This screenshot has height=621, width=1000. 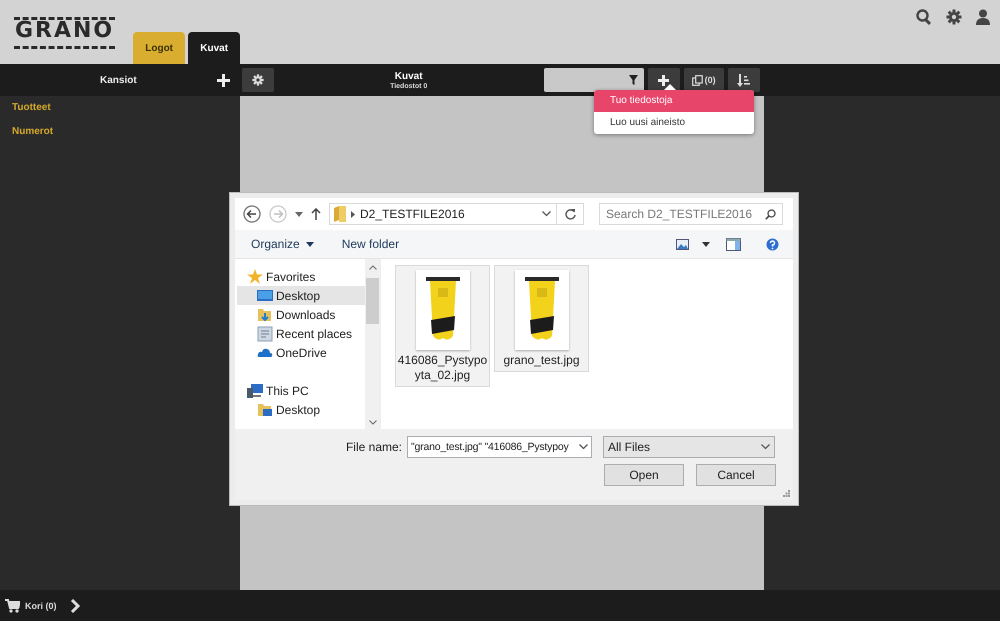 What do you see at coordinates (291, 277) in the screenshot?
I see `nav-group: Favorites` at bounding box center [291, 277].